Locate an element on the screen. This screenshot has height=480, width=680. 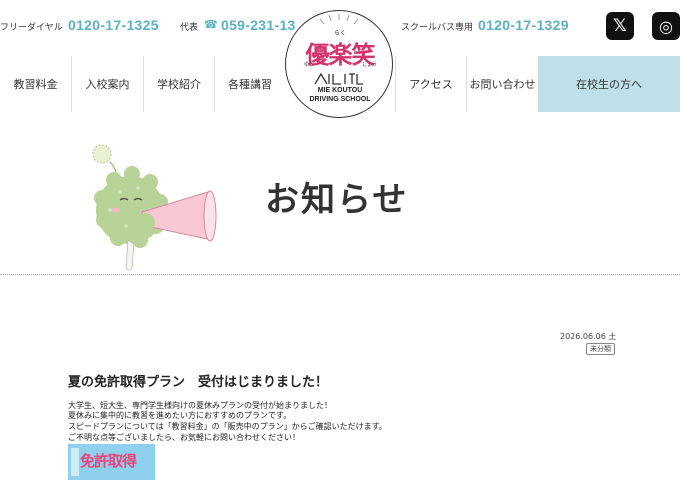
banner-text: 免許取得 is located at coordinates (108, 461).